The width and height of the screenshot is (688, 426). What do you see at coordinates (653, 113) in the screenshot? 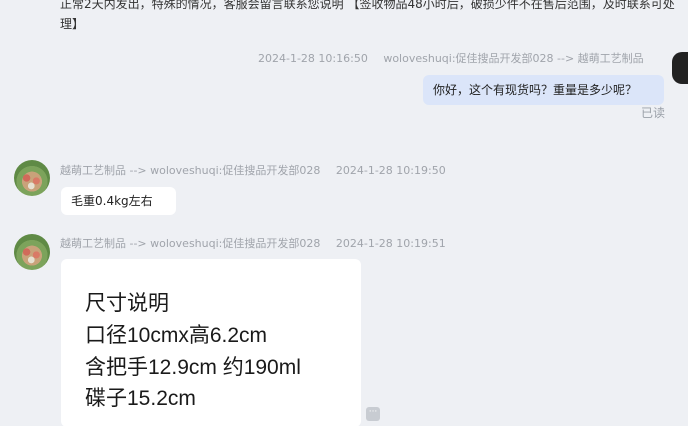
I see `read-status: 已读` at bounding box center [653, 113].